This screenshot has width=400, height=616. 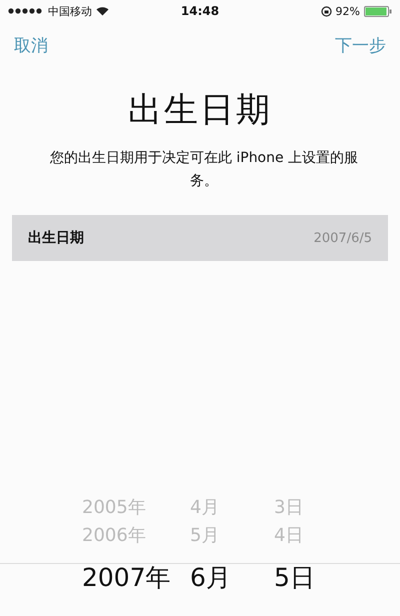 What do you see at coordinates (200, 11) in the screenshot?
I see `clock-time: 14:48` at bounding box center [200, 11].